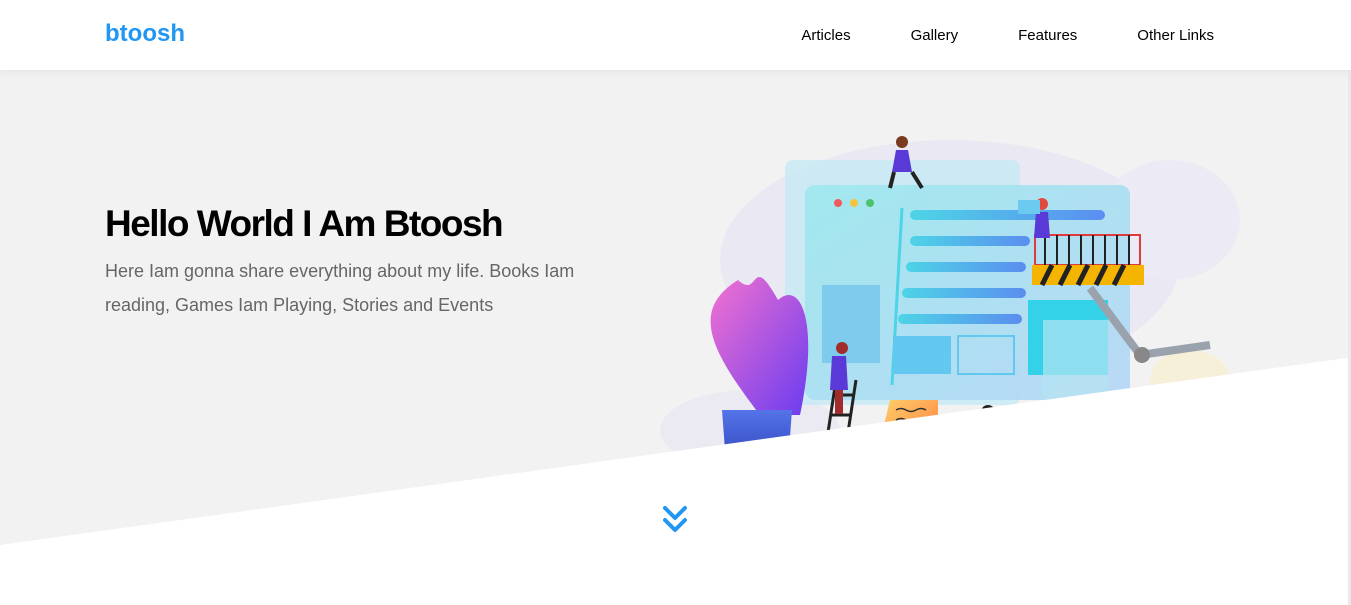 The width and height of the screenshot is (1351, 605). I want to click on logo: btoosh, so click(145, 34).